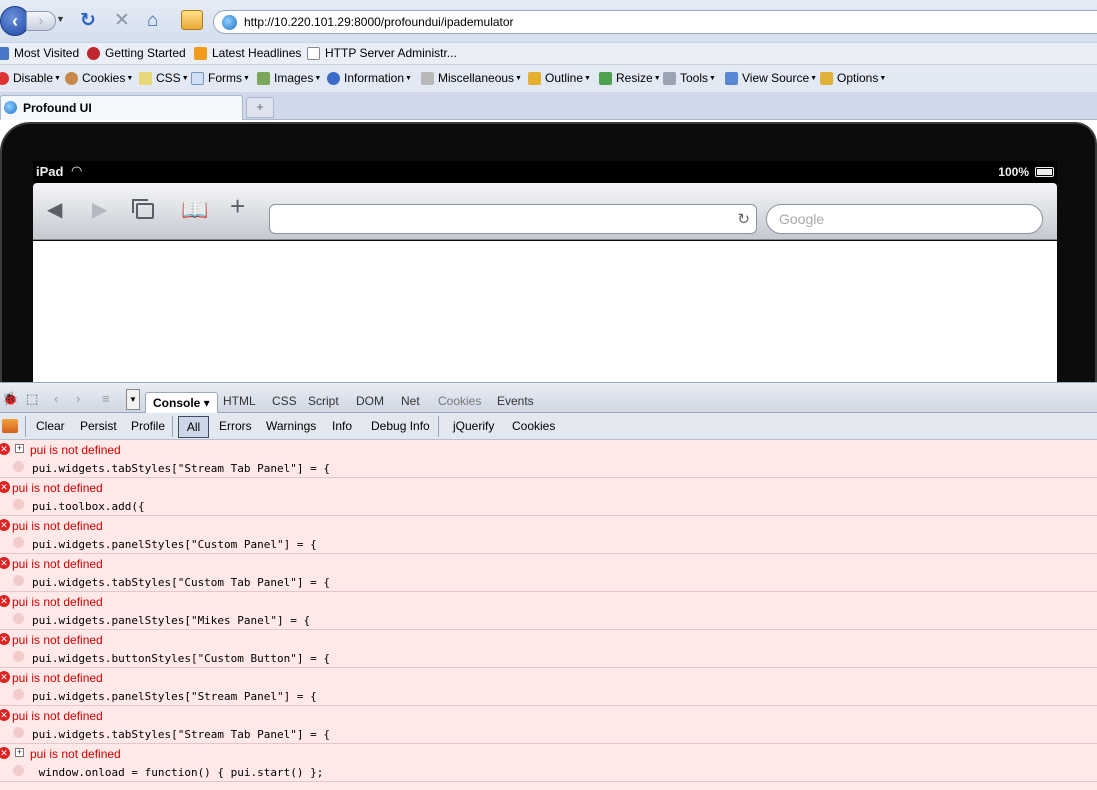 This screenshot has width=1097, height=790. Describe the element at coordinates (229, 22) in the screenshot. I see `site-identity-icon` at that location.